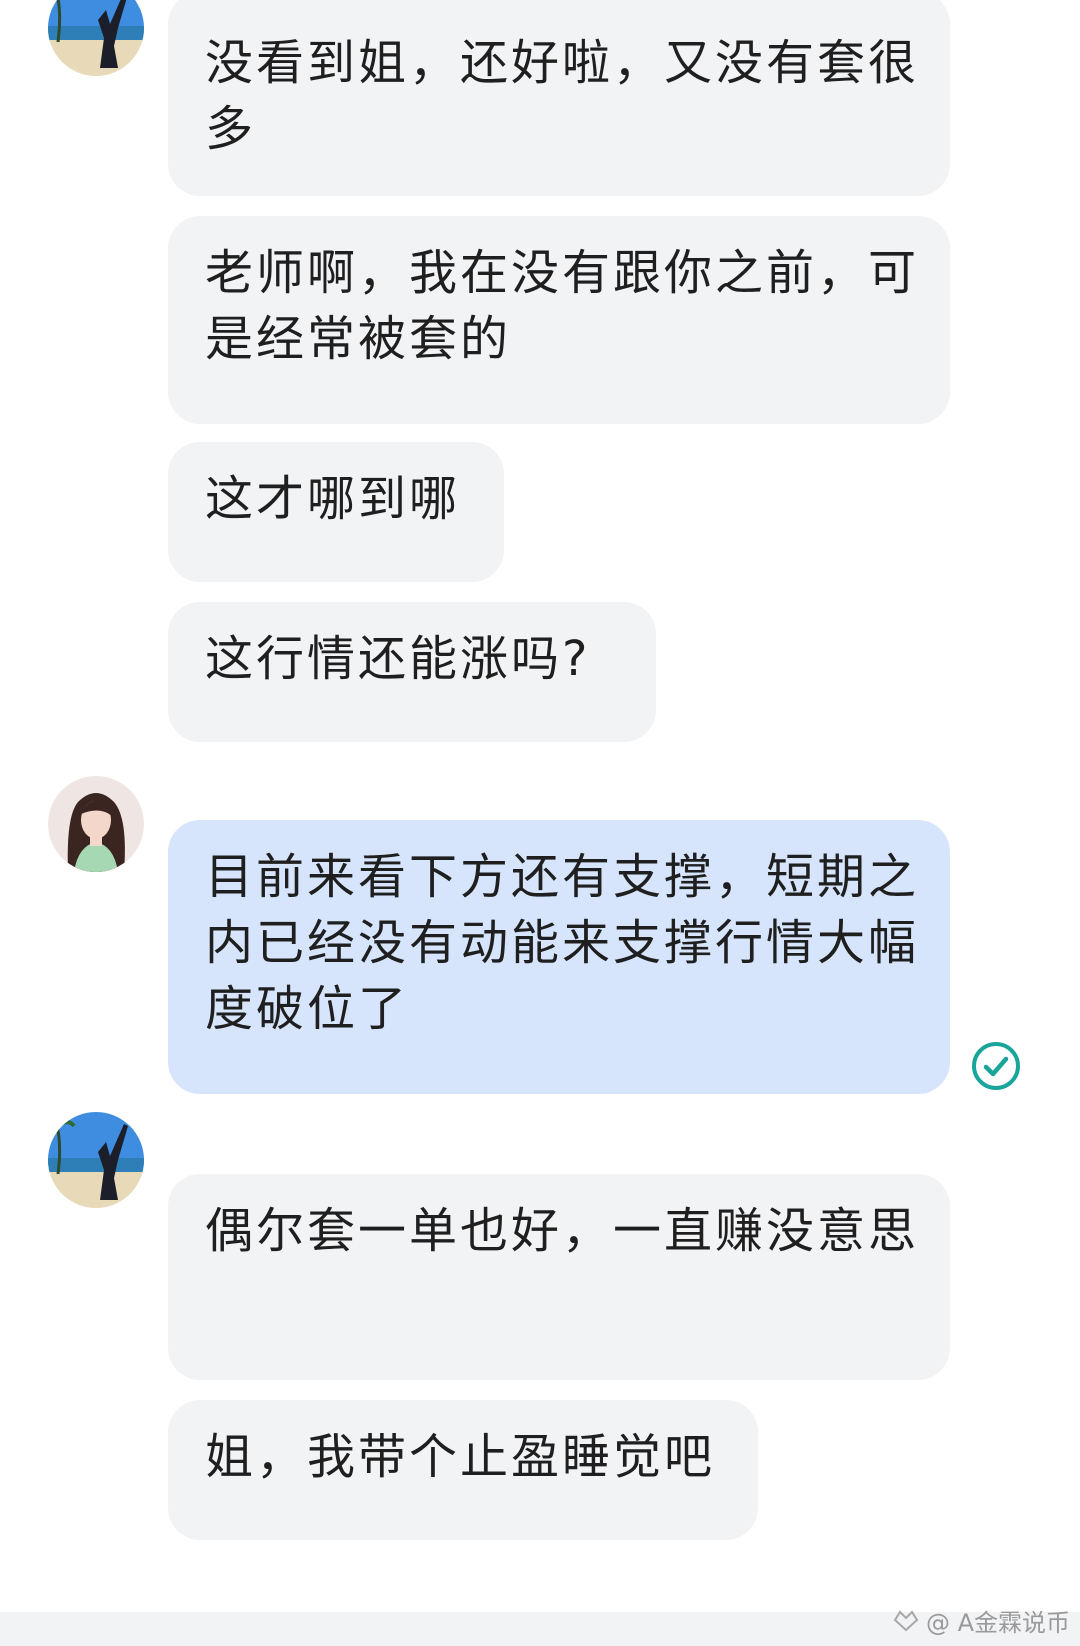  What do you see at coordinates (96, 824) in the screenshot?
I see `agent-avatar` at bounding box center [96, 824].